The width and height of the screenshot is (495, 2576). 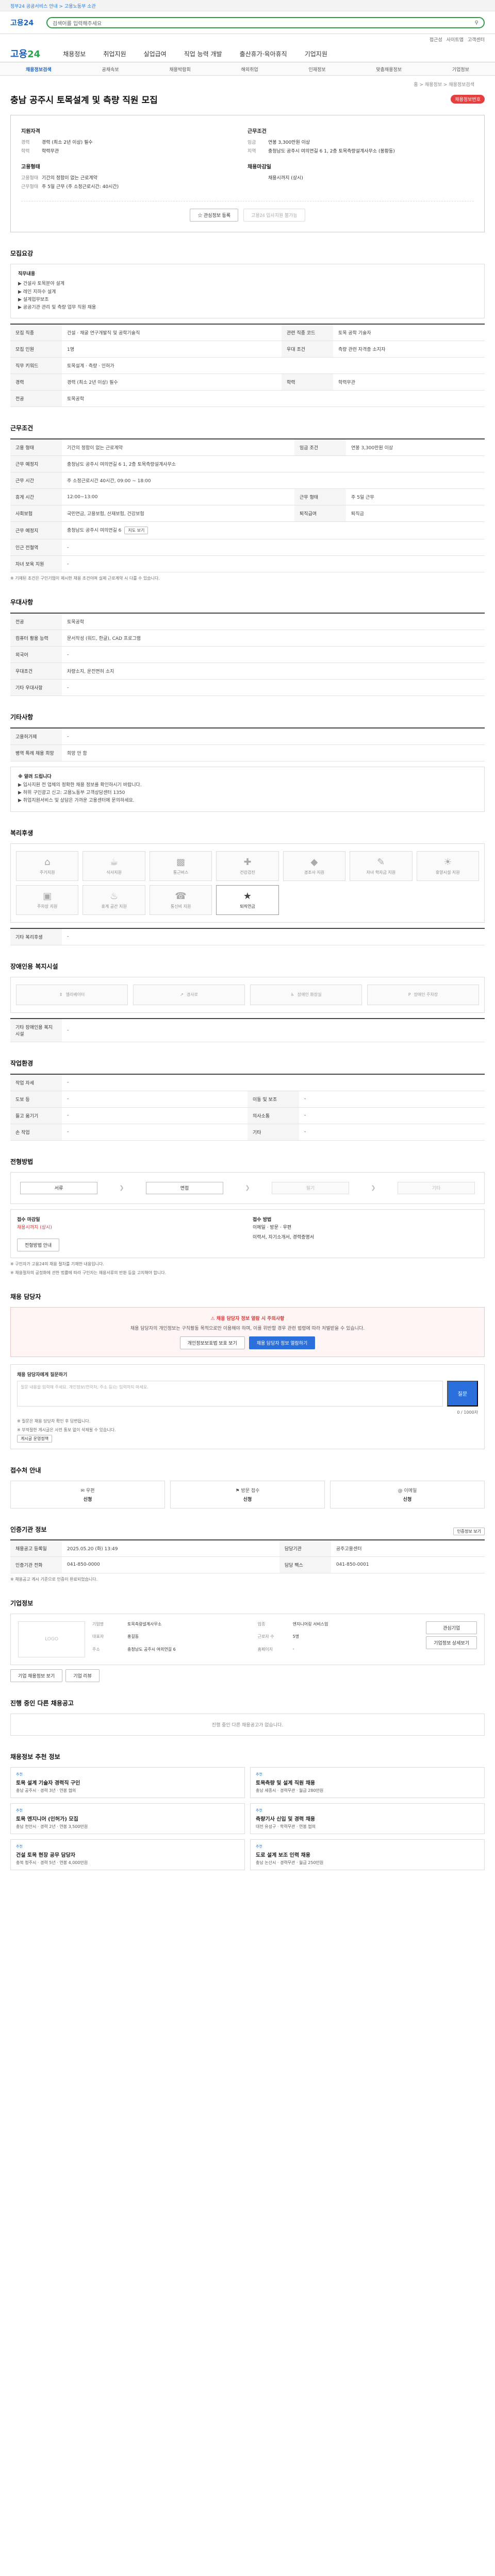 What do you see at coordinates (247, 866) in the screenshot?
I see `welfare-item: ✚ 건강검진` at bounding box center [247, 866].